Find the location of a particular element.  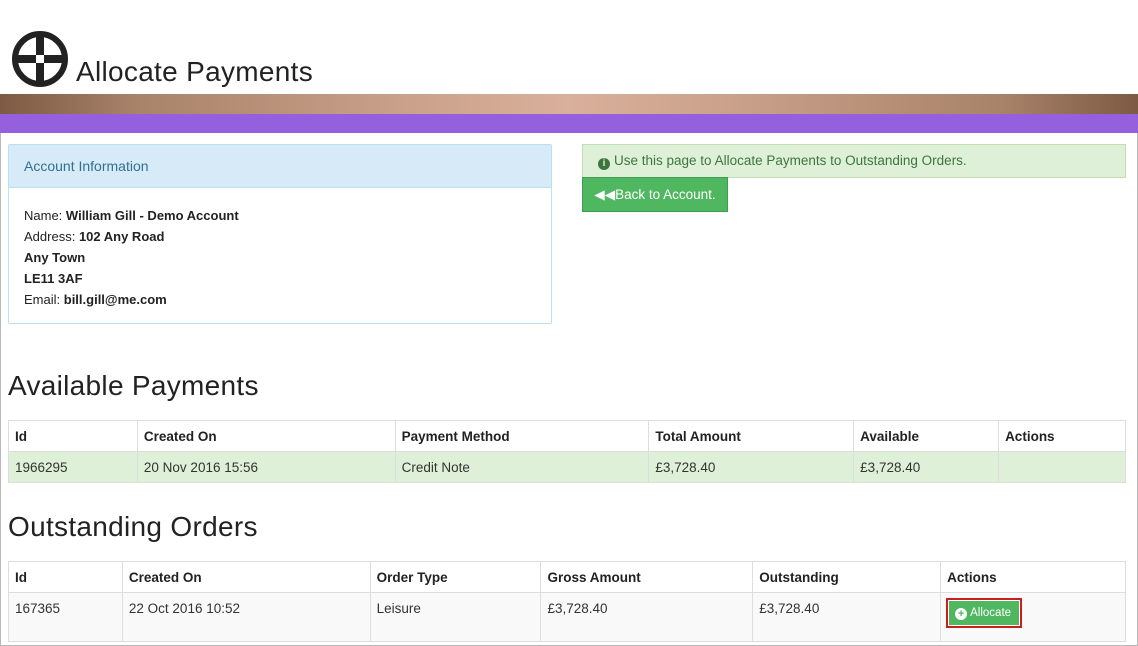

back-to-account-button: ◀◀Back to Account. is located at coordinates (655, 194).